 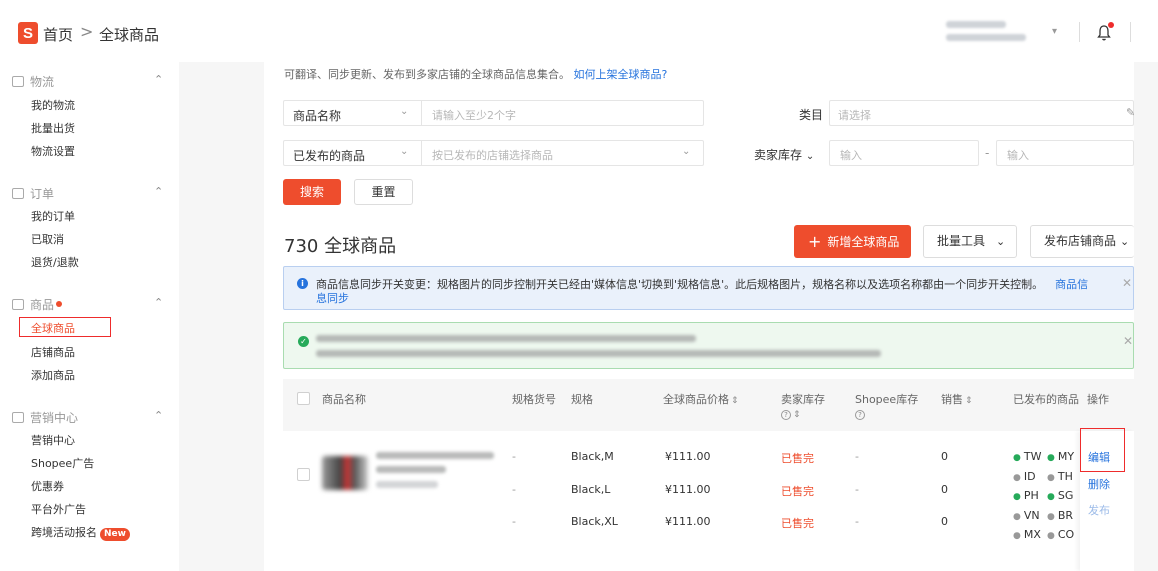 What do you see at coordinates (986, 37) in the screenshot?
I see `account-company-blurred` at bounding box center [986, 37].